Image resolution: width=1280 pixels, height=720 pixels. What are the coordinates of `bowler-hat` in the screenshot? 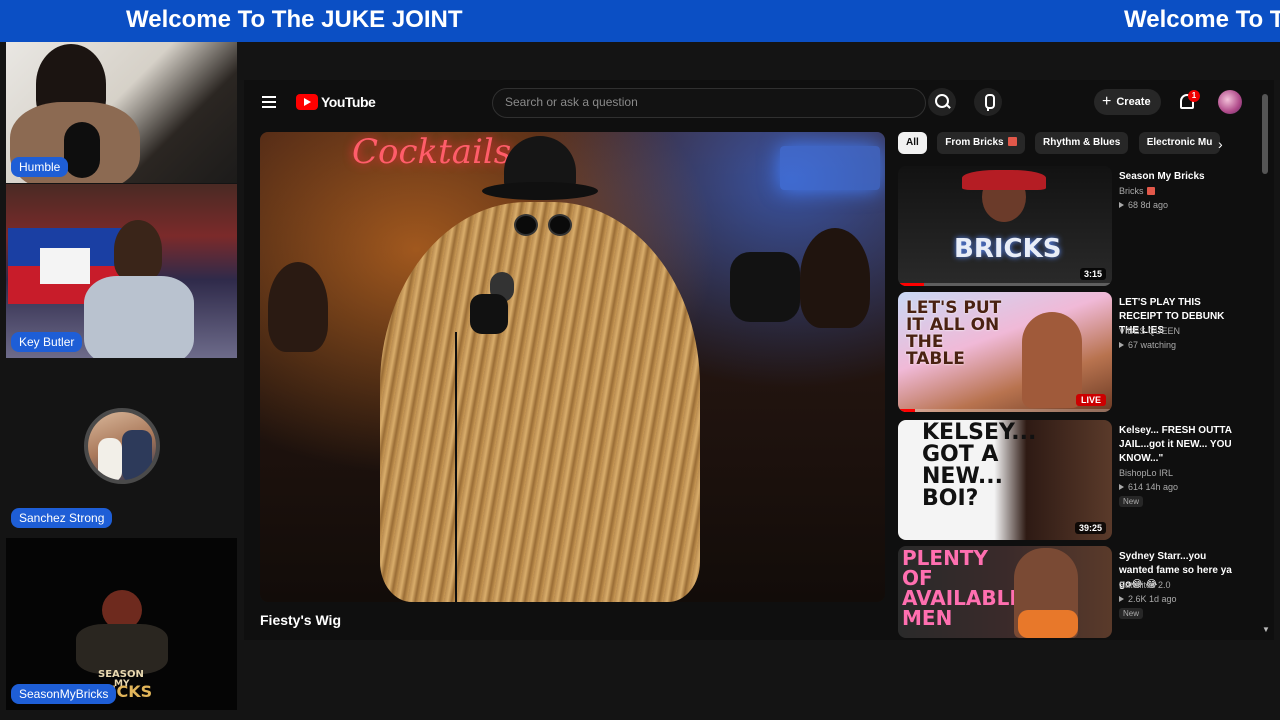 It's located at (540, 171).